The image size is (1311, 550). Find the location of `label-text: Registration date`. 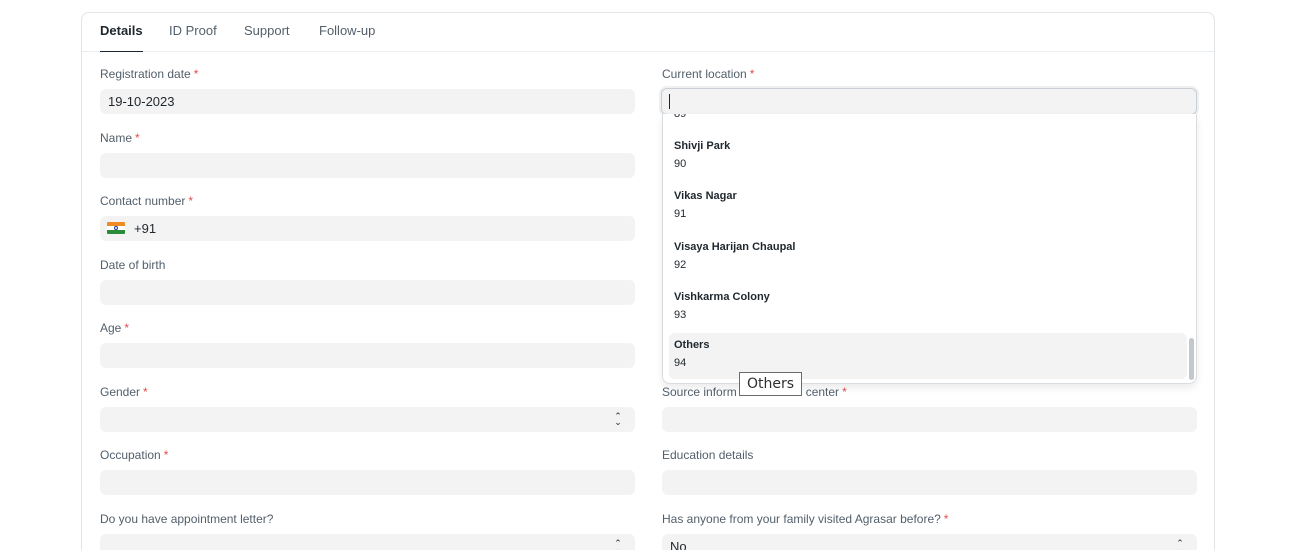

label-text: Registration date is located at coordinates (145, 74).